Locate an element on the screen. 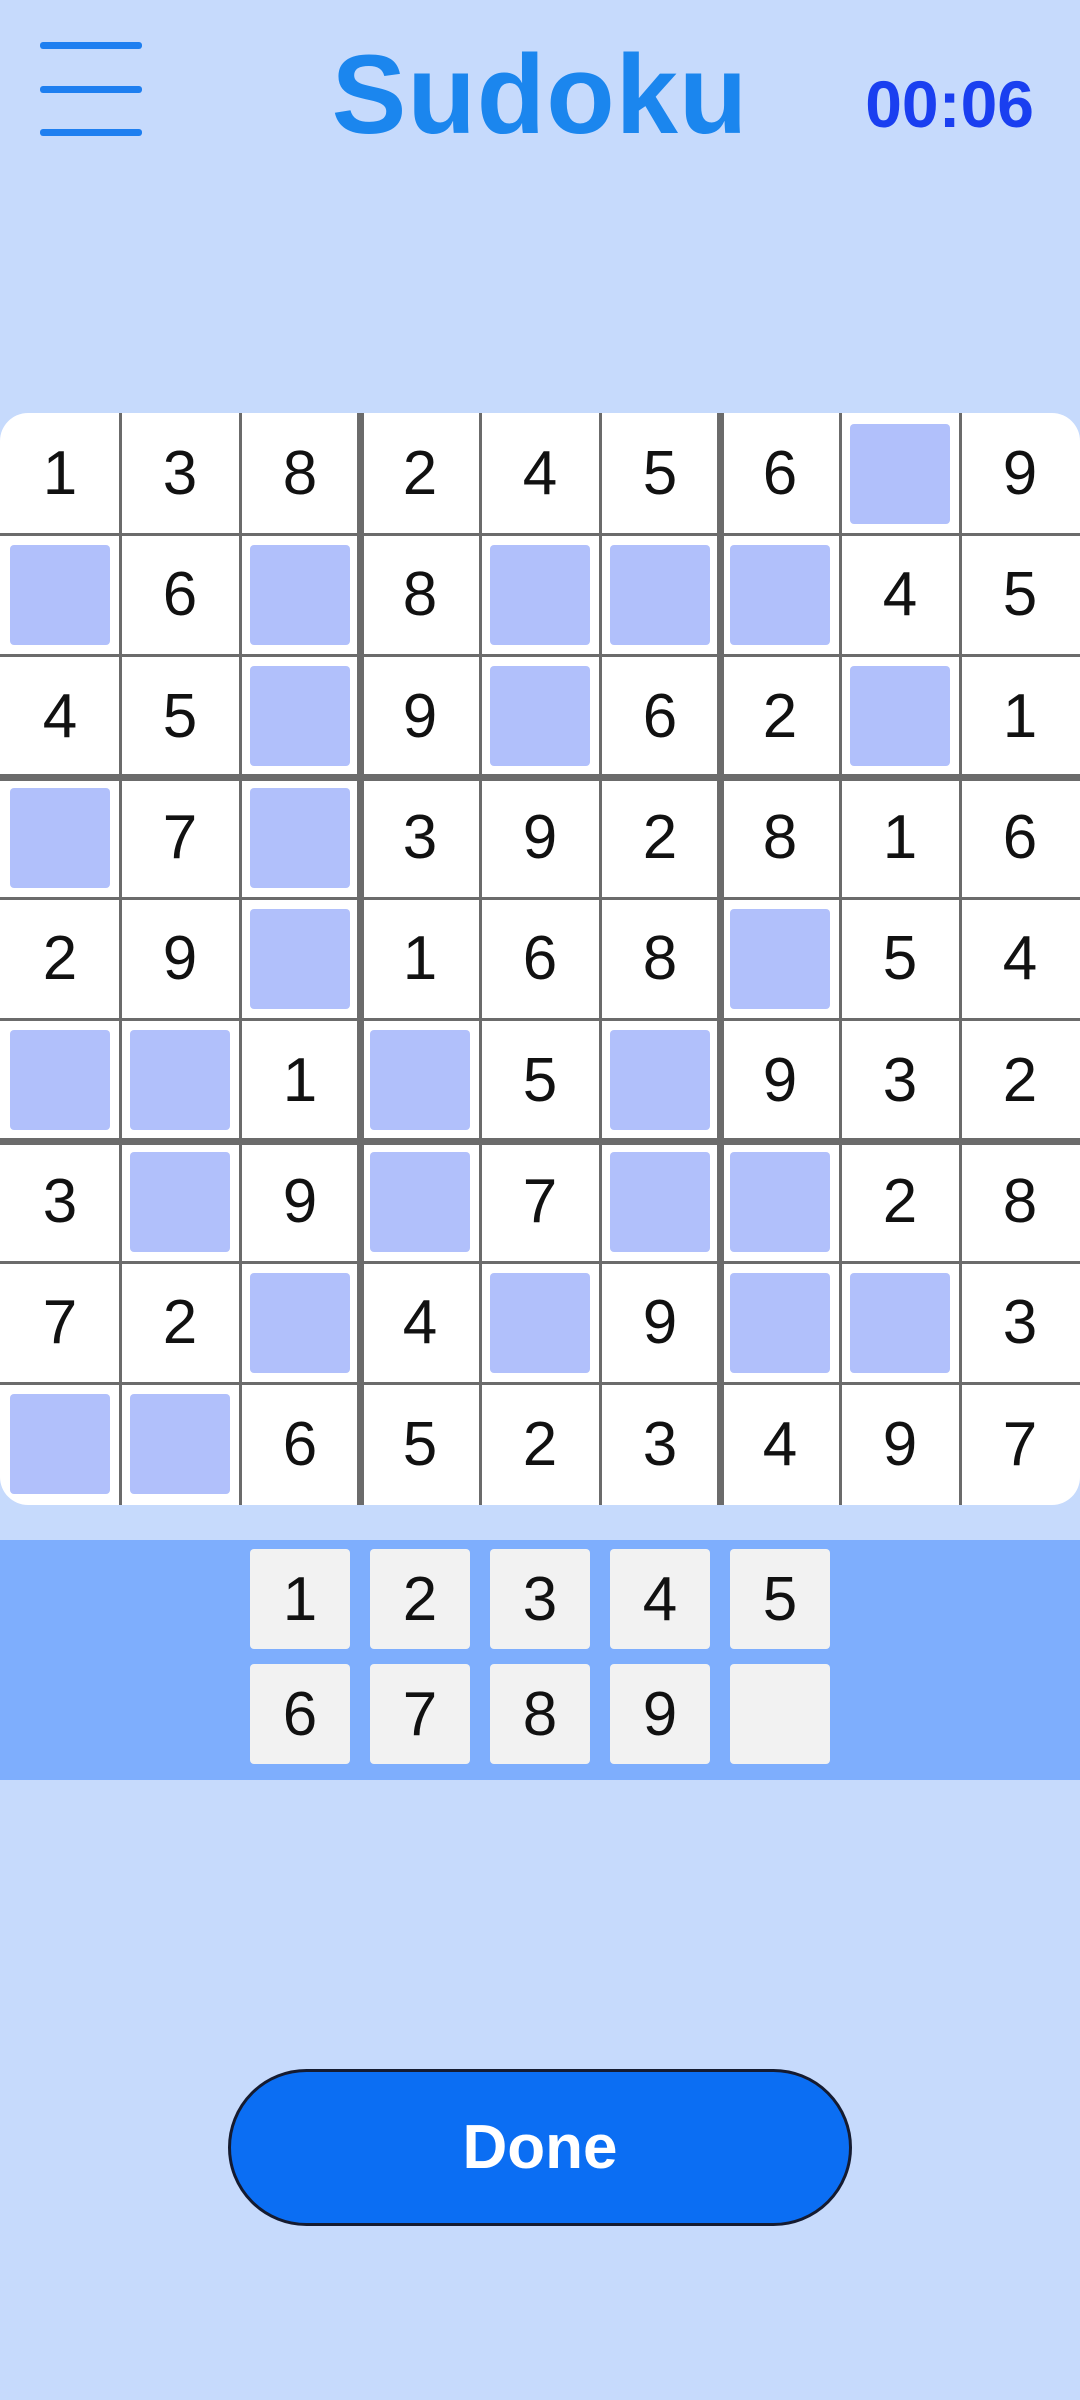 Image resolution: width=1080 pixels, height=2400 pixels. erase-key is located at coordinates (780, 1714).